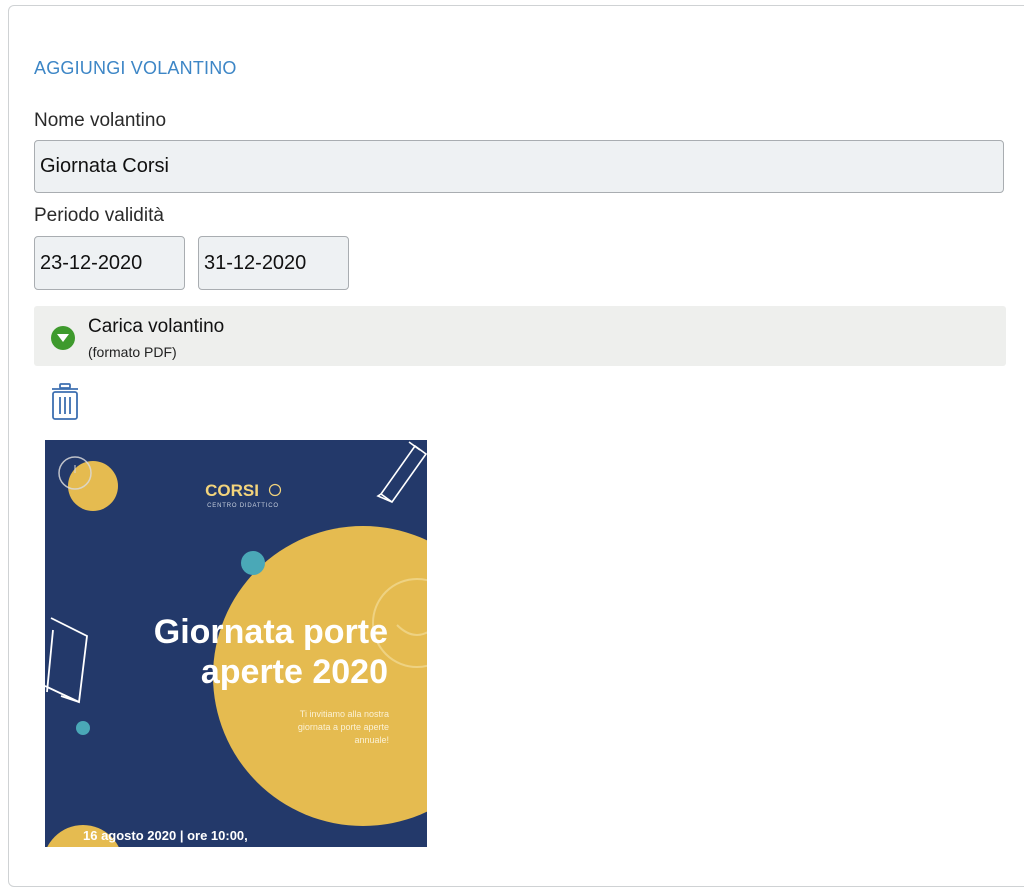  I want to click on flyer-brand: CORSI, so click(232, 490).